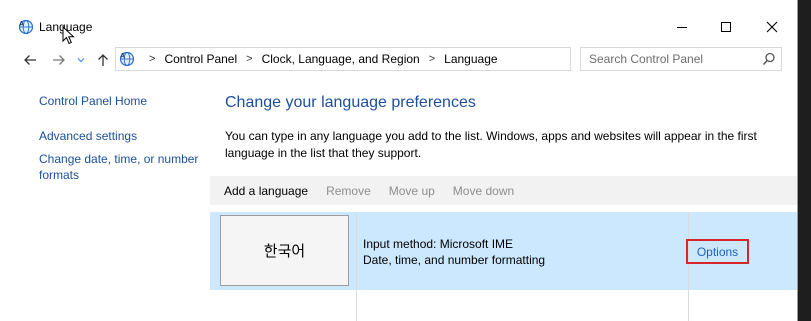 The width and height of the screenshot is (811, 321). What do you see at coordinates (454, 260) in the screenshot?
I see `formatting-text: Date, time, and number formatting` at bounding box center [454, 260].